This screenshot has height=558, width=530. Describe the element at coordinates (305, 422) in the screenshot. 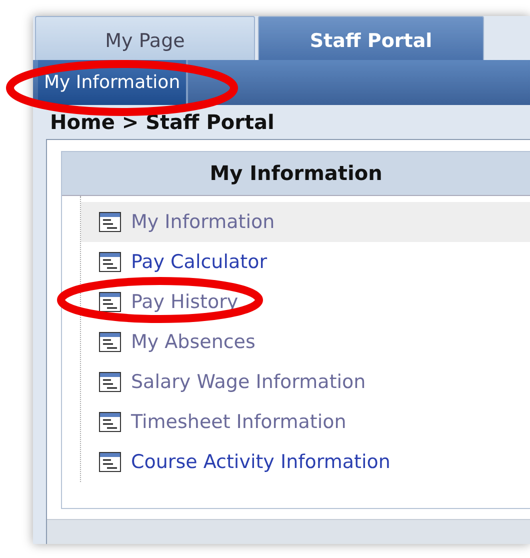

I see `menu-link: Timesheet Information` at that location.